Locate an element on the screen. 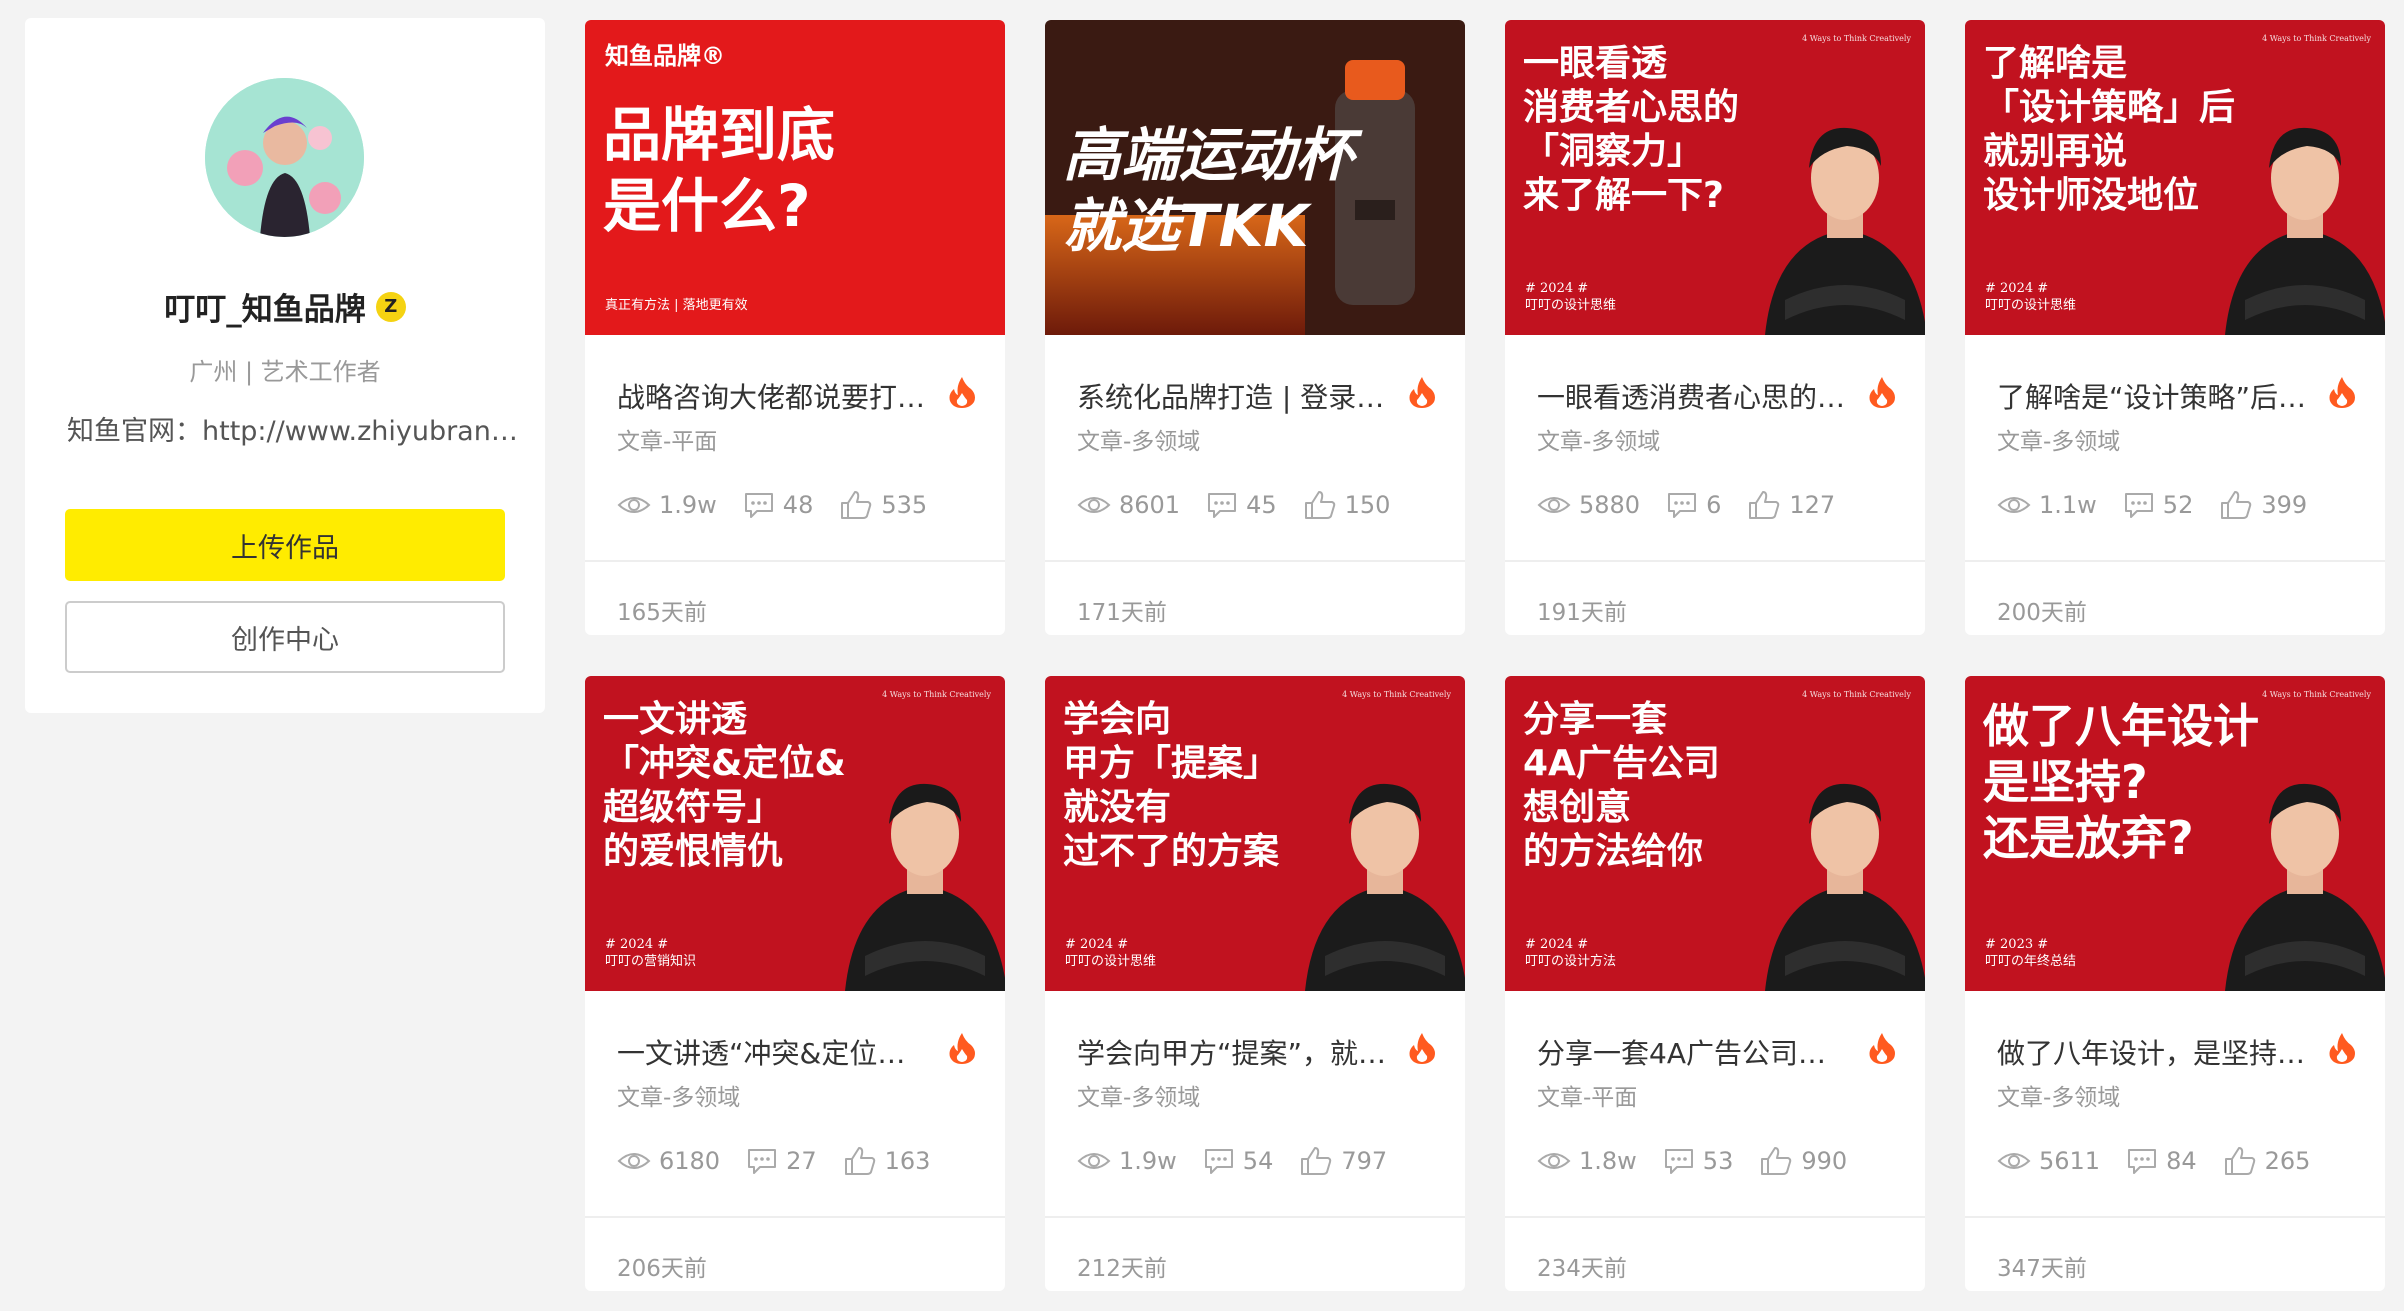 This screenshot has height=1311, width=2404. eye-icon is located at coordinates (1558, 1161).